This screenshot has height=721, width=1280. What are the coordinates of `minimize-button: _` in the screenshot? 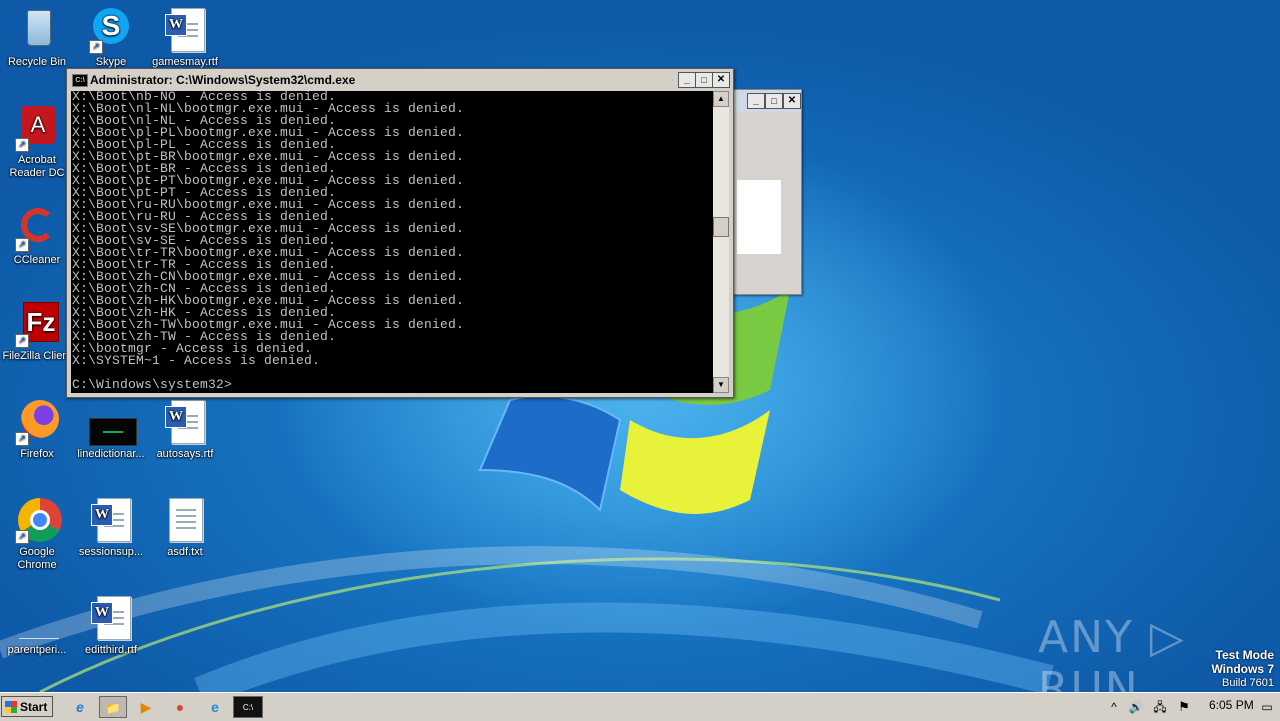 It's located at (756, 101).